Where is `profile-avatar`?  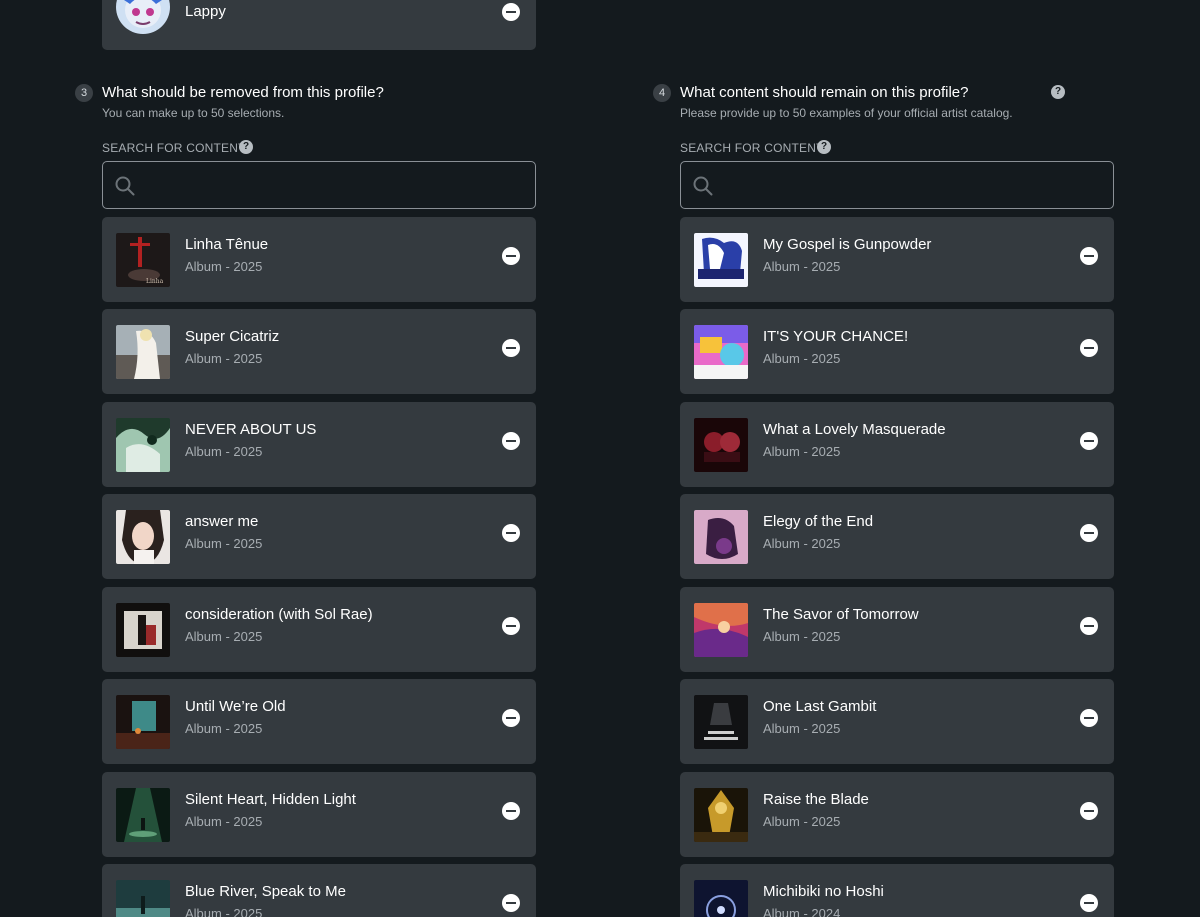 profile-avatar is located at coordinates (143, 17).